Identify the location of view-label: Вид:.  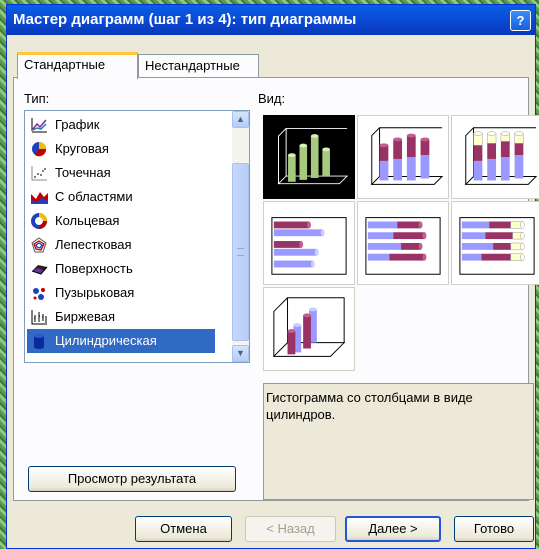
(272, 98).